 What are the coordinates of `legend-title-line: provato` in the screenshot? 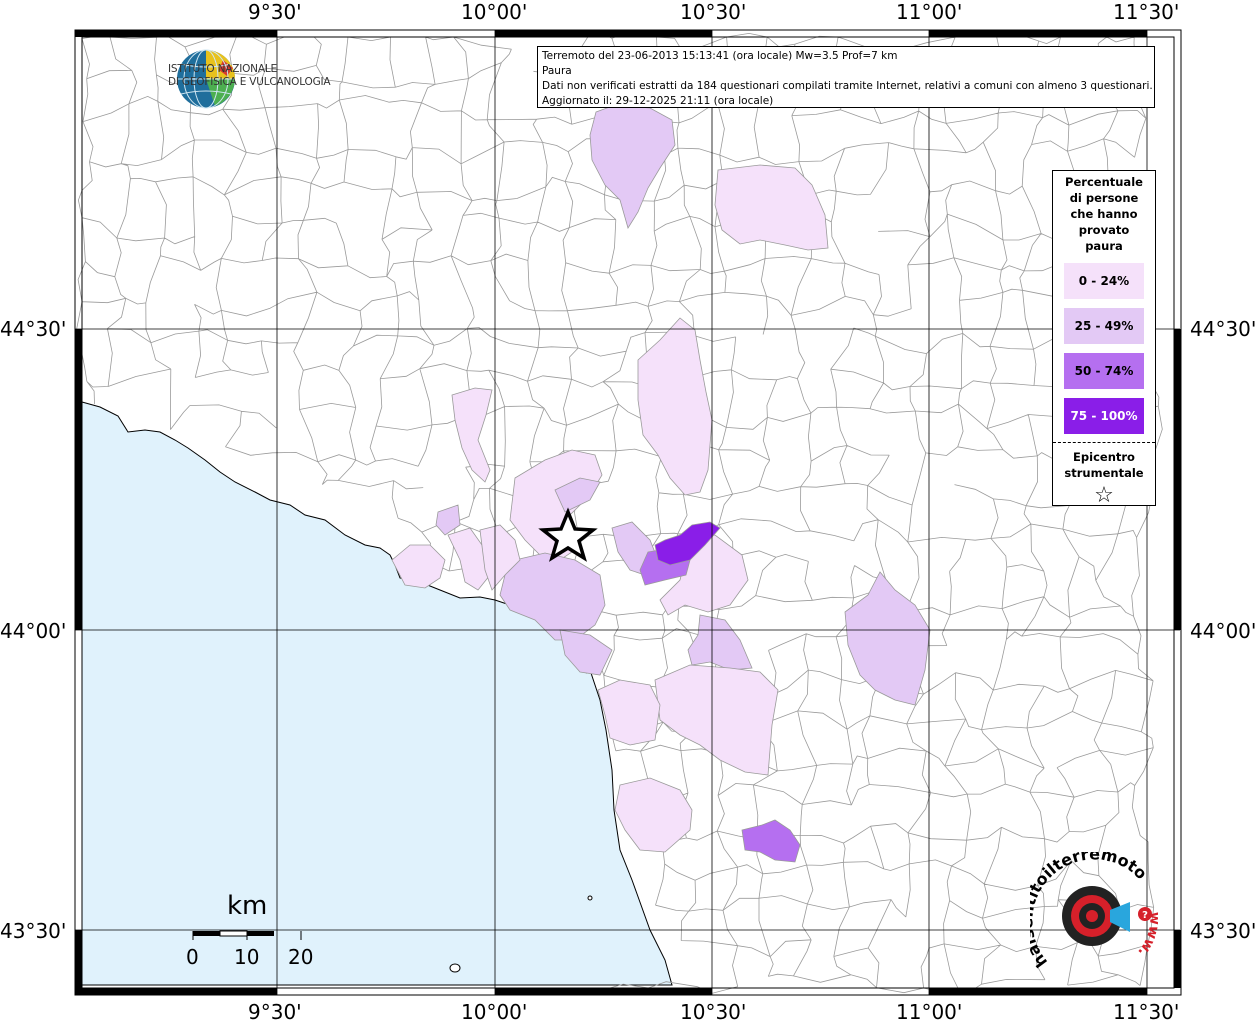 It's located at (1104, 230).